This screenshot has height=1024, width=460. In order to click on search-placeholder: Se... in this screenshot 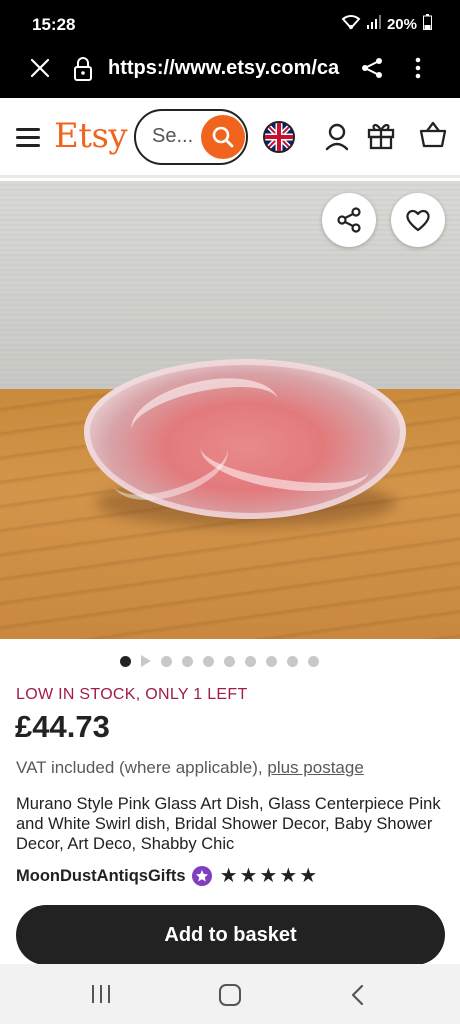, I will do `click(173, 136)`.